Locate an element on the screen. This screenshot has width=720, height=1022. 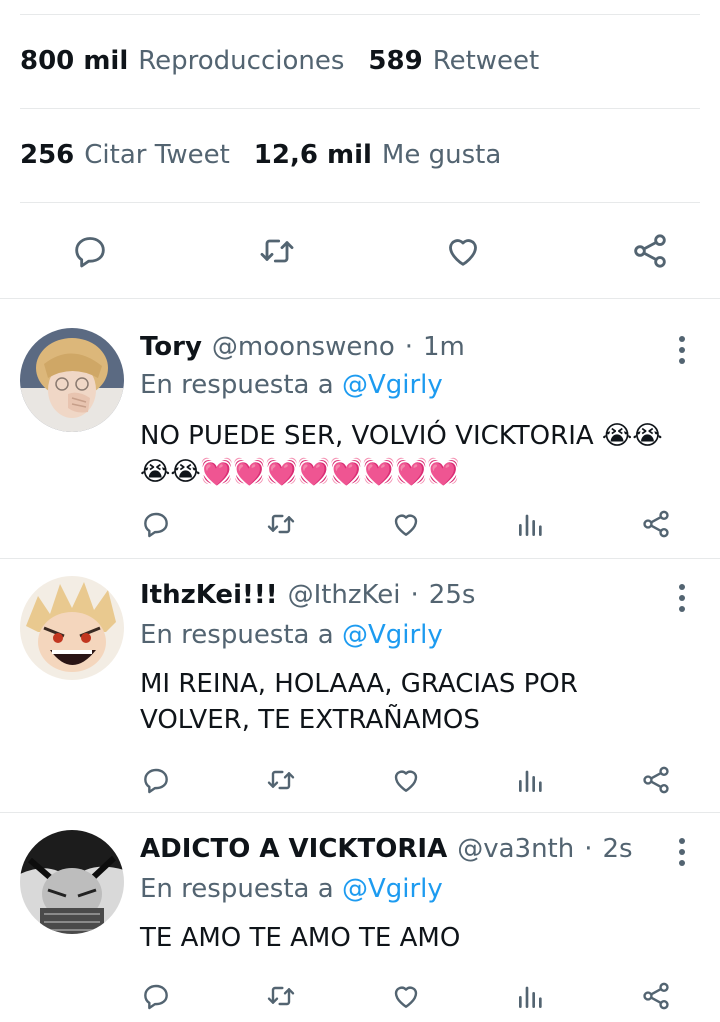
username: @moonsweno is located at coordinates (303, 347).